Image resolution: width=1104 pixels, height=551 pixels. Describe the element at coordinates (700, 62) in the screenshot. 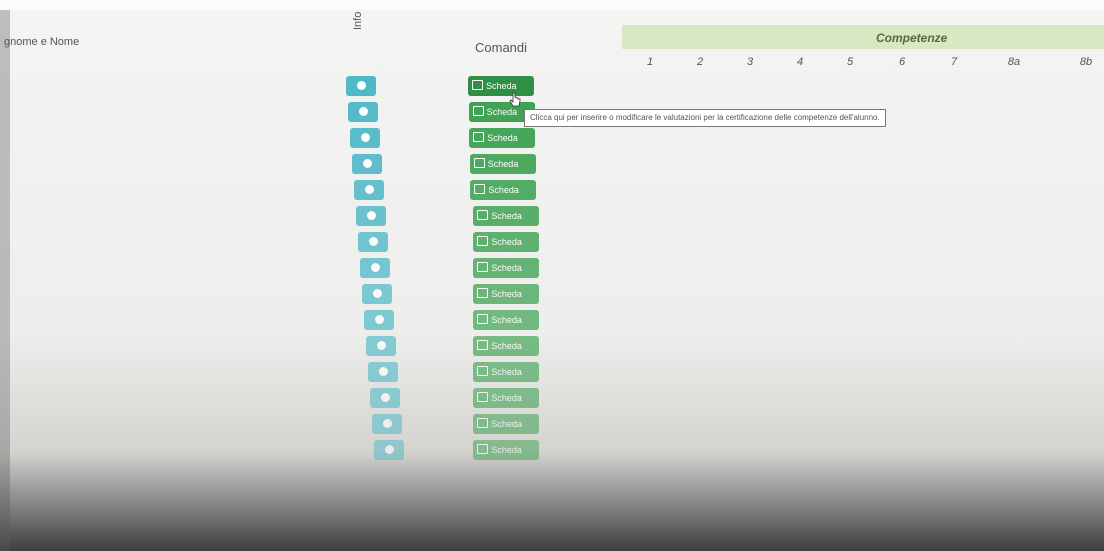

I see `competenza-col-2: 2` at that location.